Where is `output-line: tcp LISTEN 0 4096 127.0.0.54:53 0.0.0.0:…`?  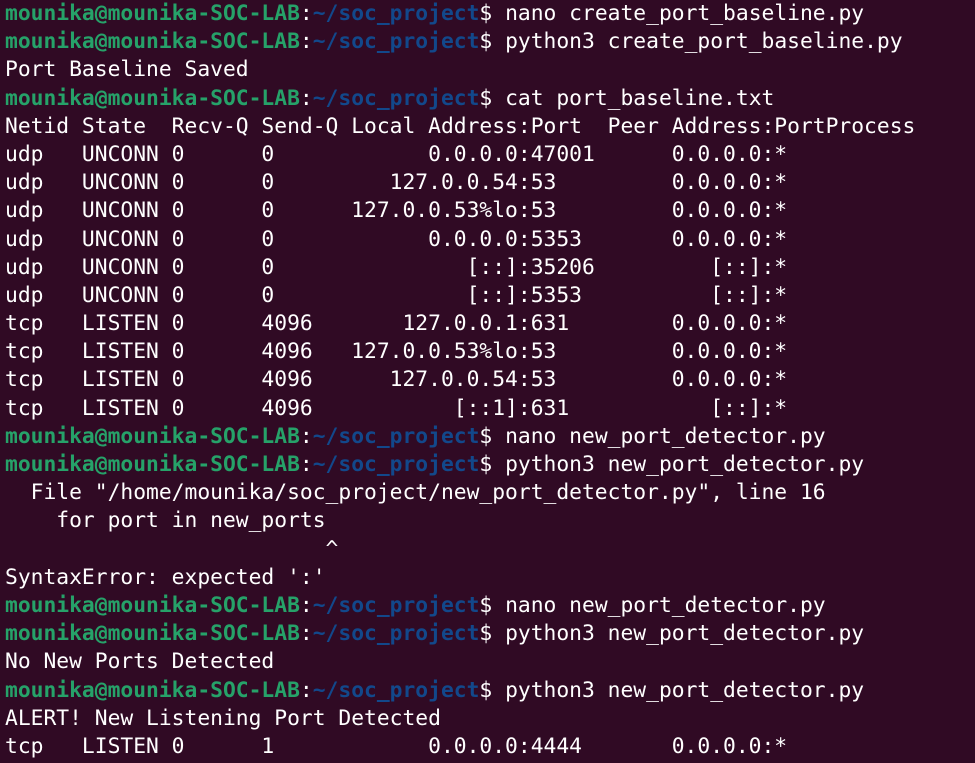
output-line: tcp LISTEN 0 4096 127.0.0.54:53 0.0.0.0:… is located at coordinates (490, 380).